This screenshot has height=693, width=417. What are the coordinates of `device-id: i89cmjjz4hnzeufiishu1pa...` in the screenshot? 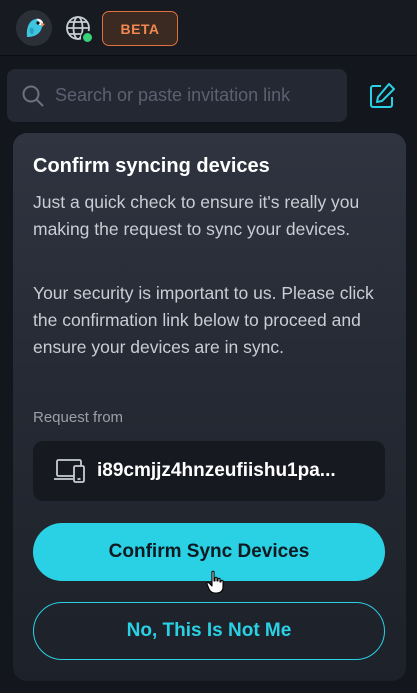 It's located at (216, 470).